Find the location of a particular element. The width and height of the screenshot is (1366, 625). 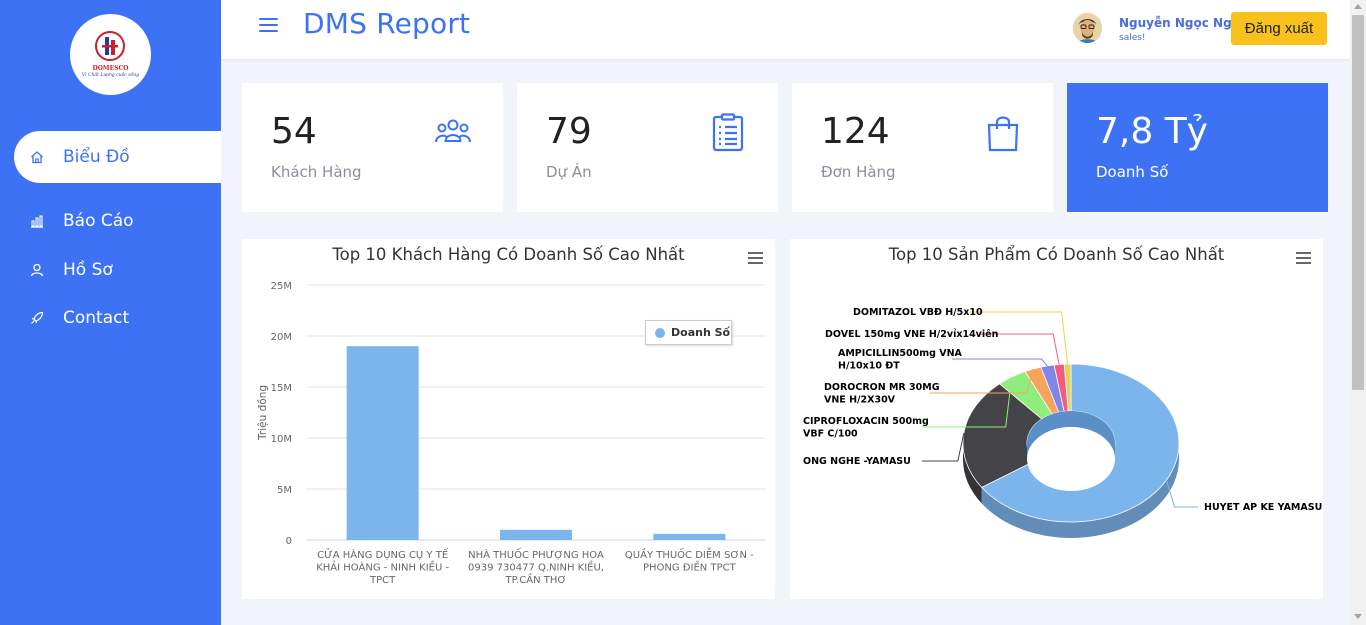

sidebar-item-ho-so: Hồ Sơ is located at coordinates (117, 270).